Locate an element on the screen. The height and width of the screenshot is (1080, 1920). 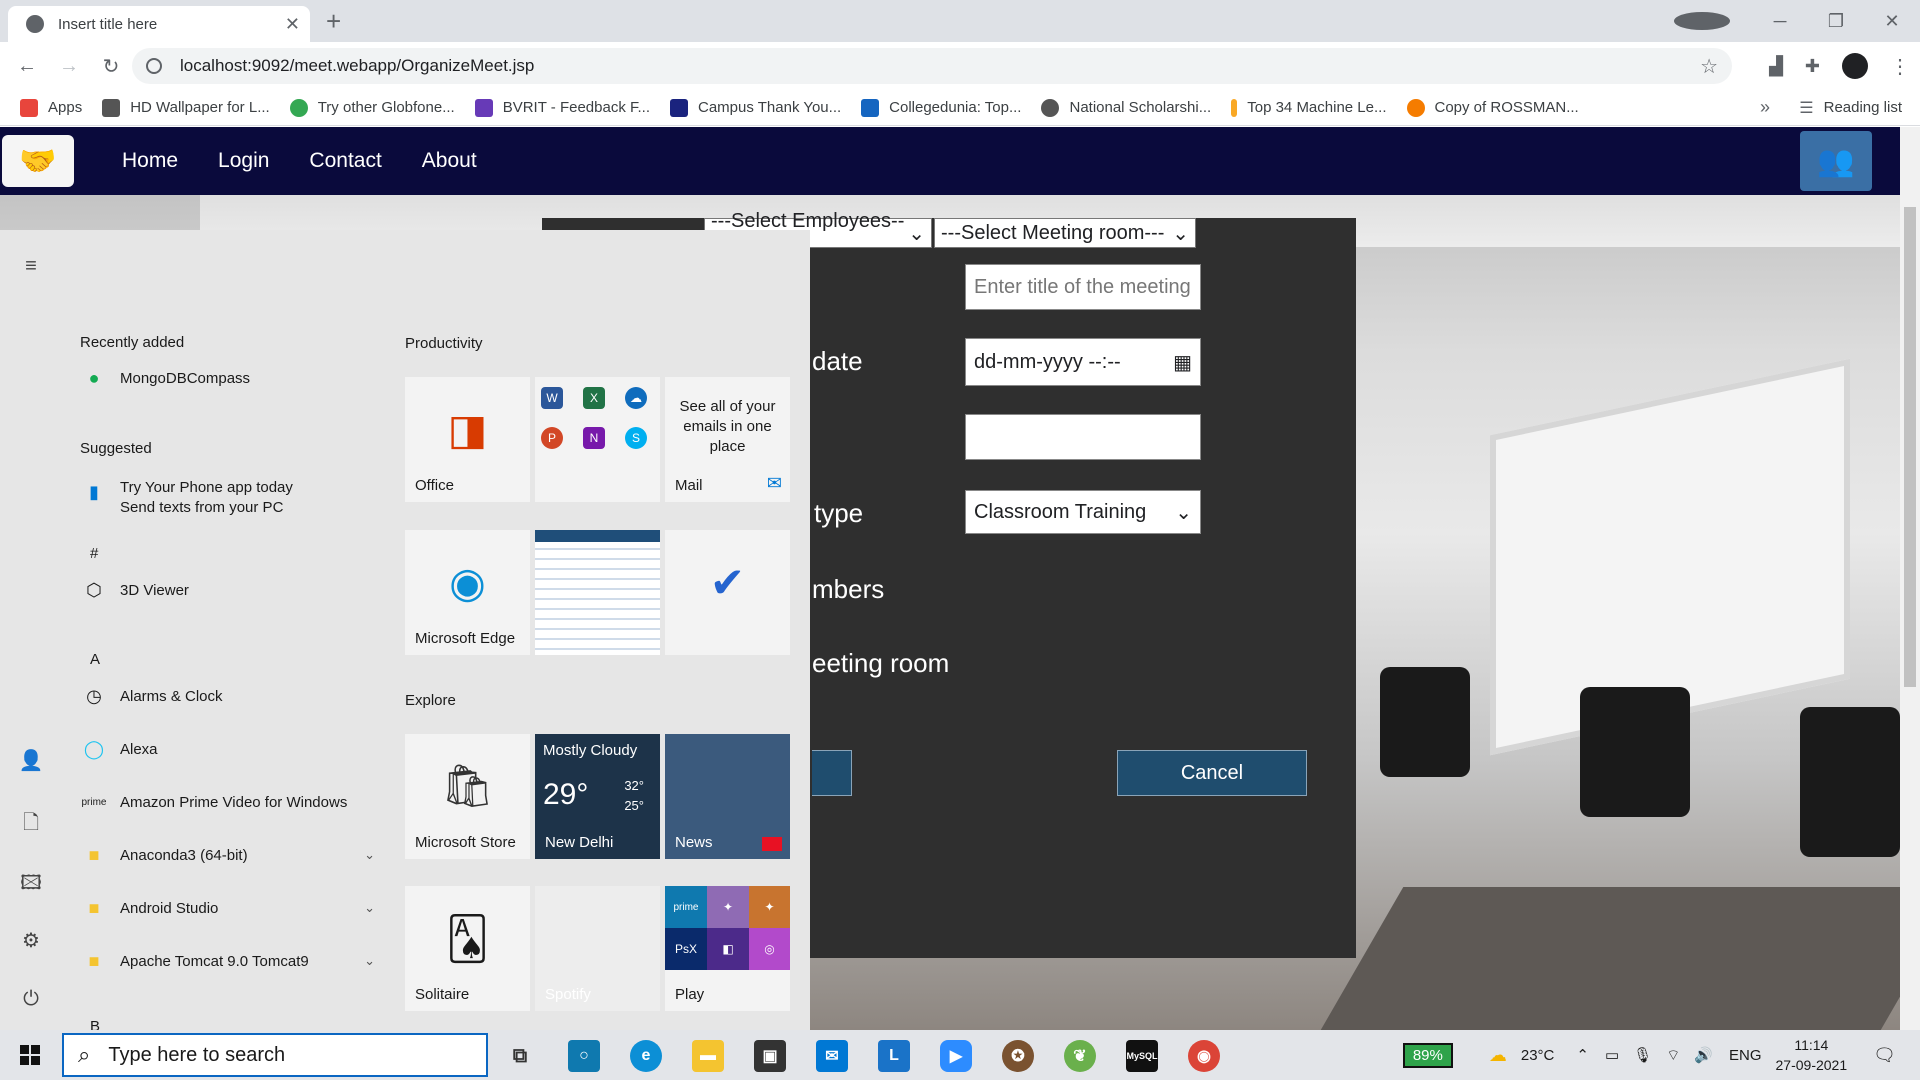
document-preview-tile is located at coordinates (597, 592).